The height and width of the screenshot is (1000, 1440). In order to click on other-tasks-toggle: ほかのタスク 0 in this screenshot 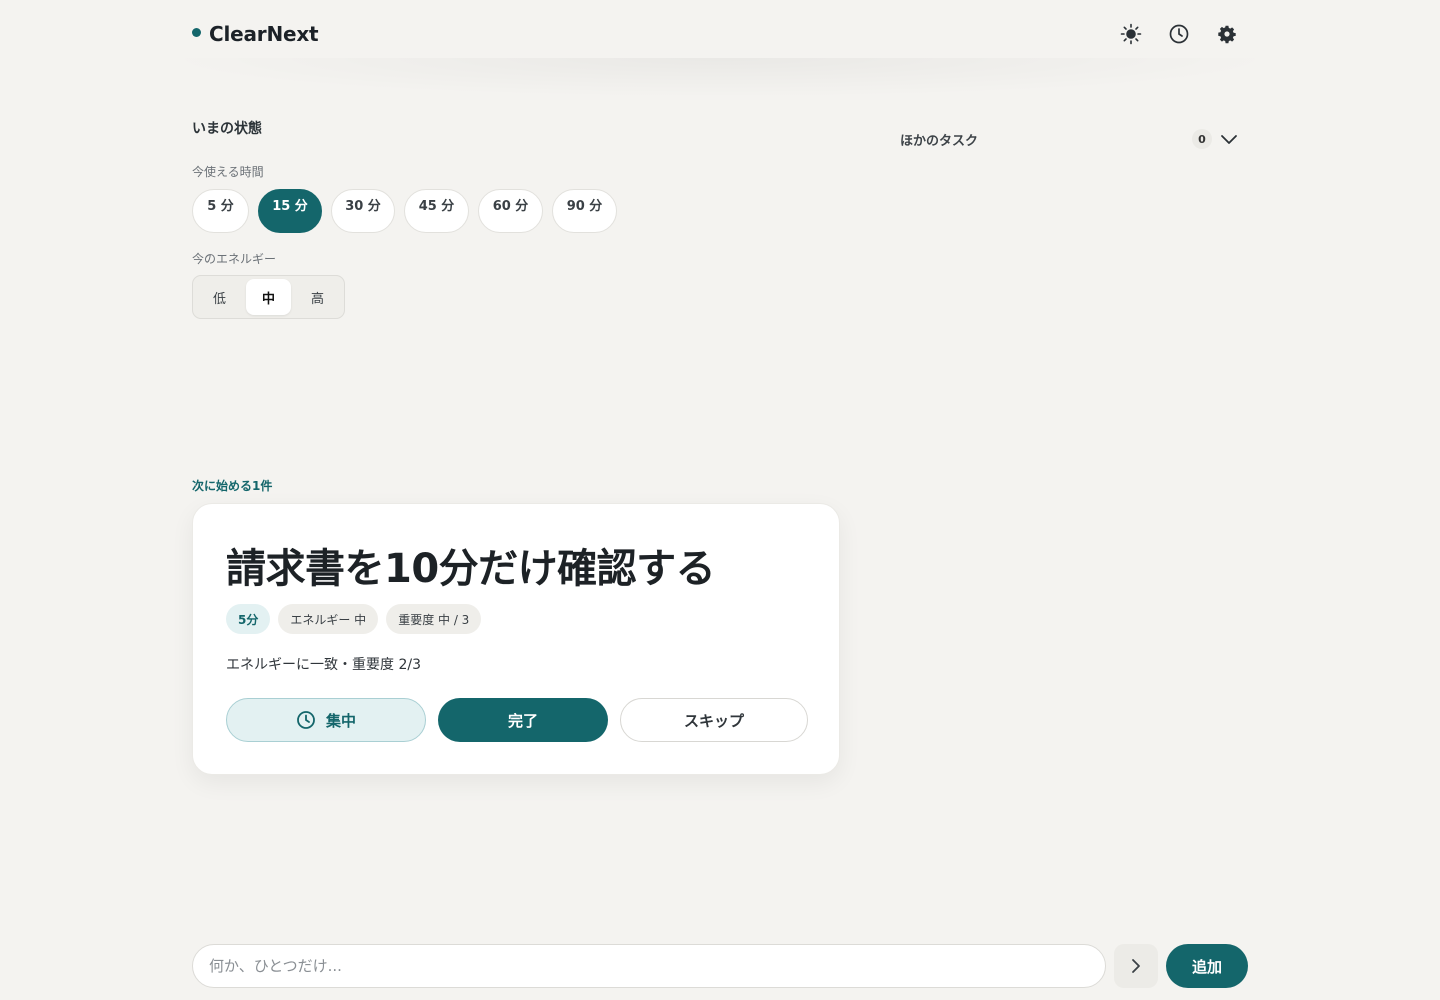, I will do `click(1070, 139)`.